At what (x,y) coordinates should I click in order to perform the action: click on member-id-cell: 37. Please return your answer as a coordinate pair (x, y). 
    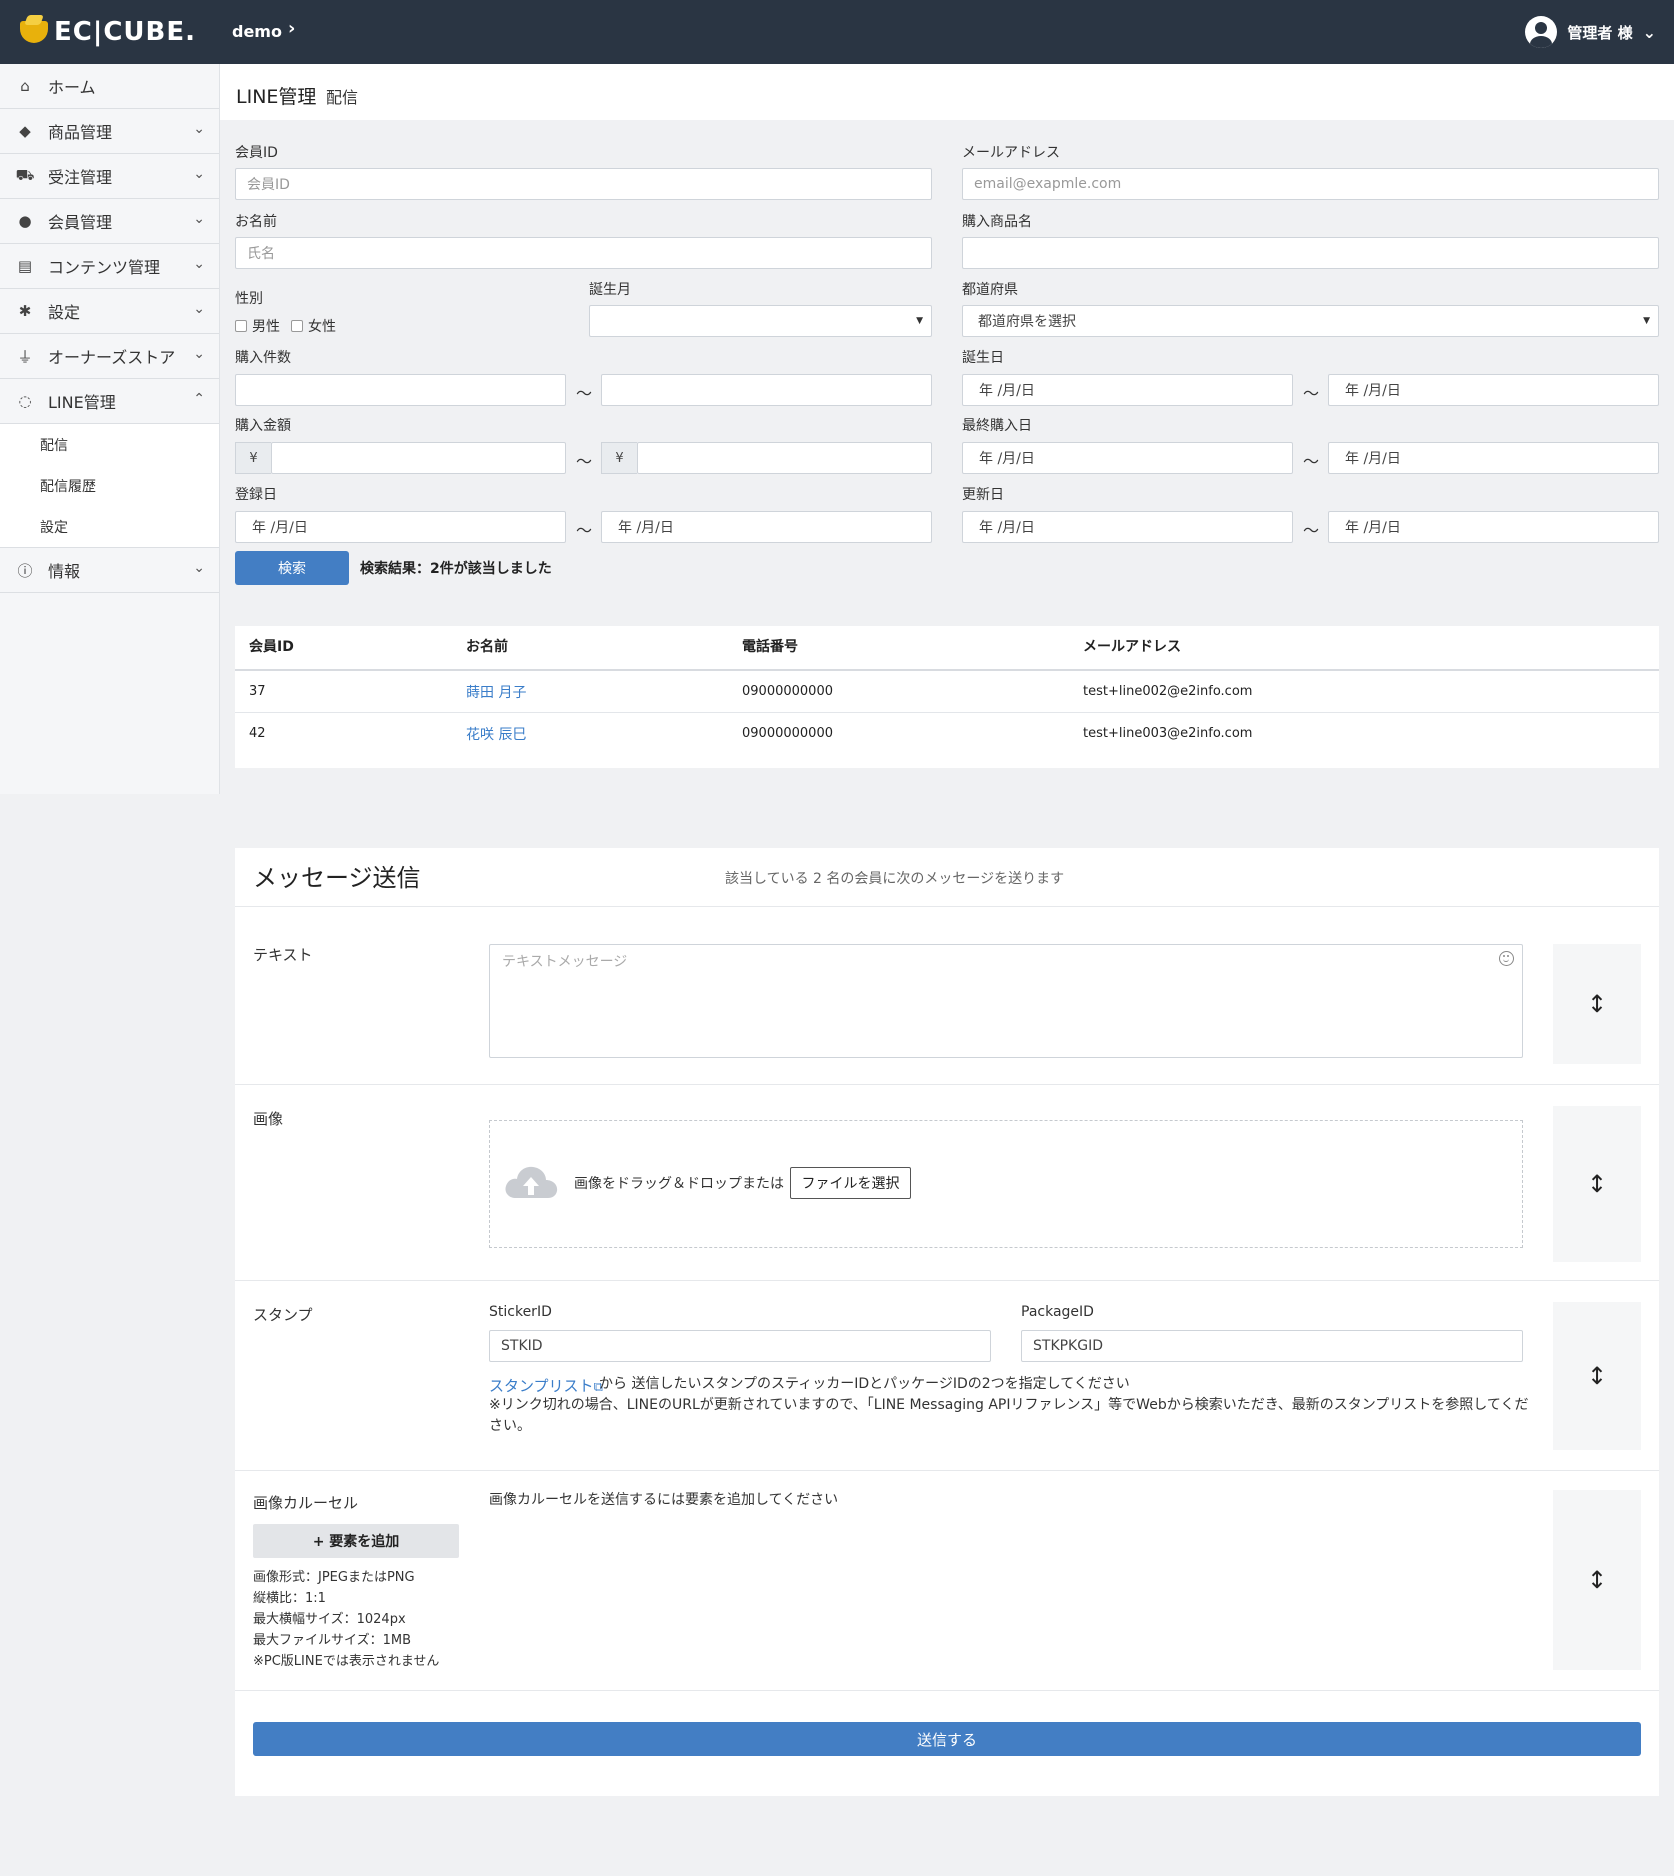
    Looking at the image, I should click on (257, 691).